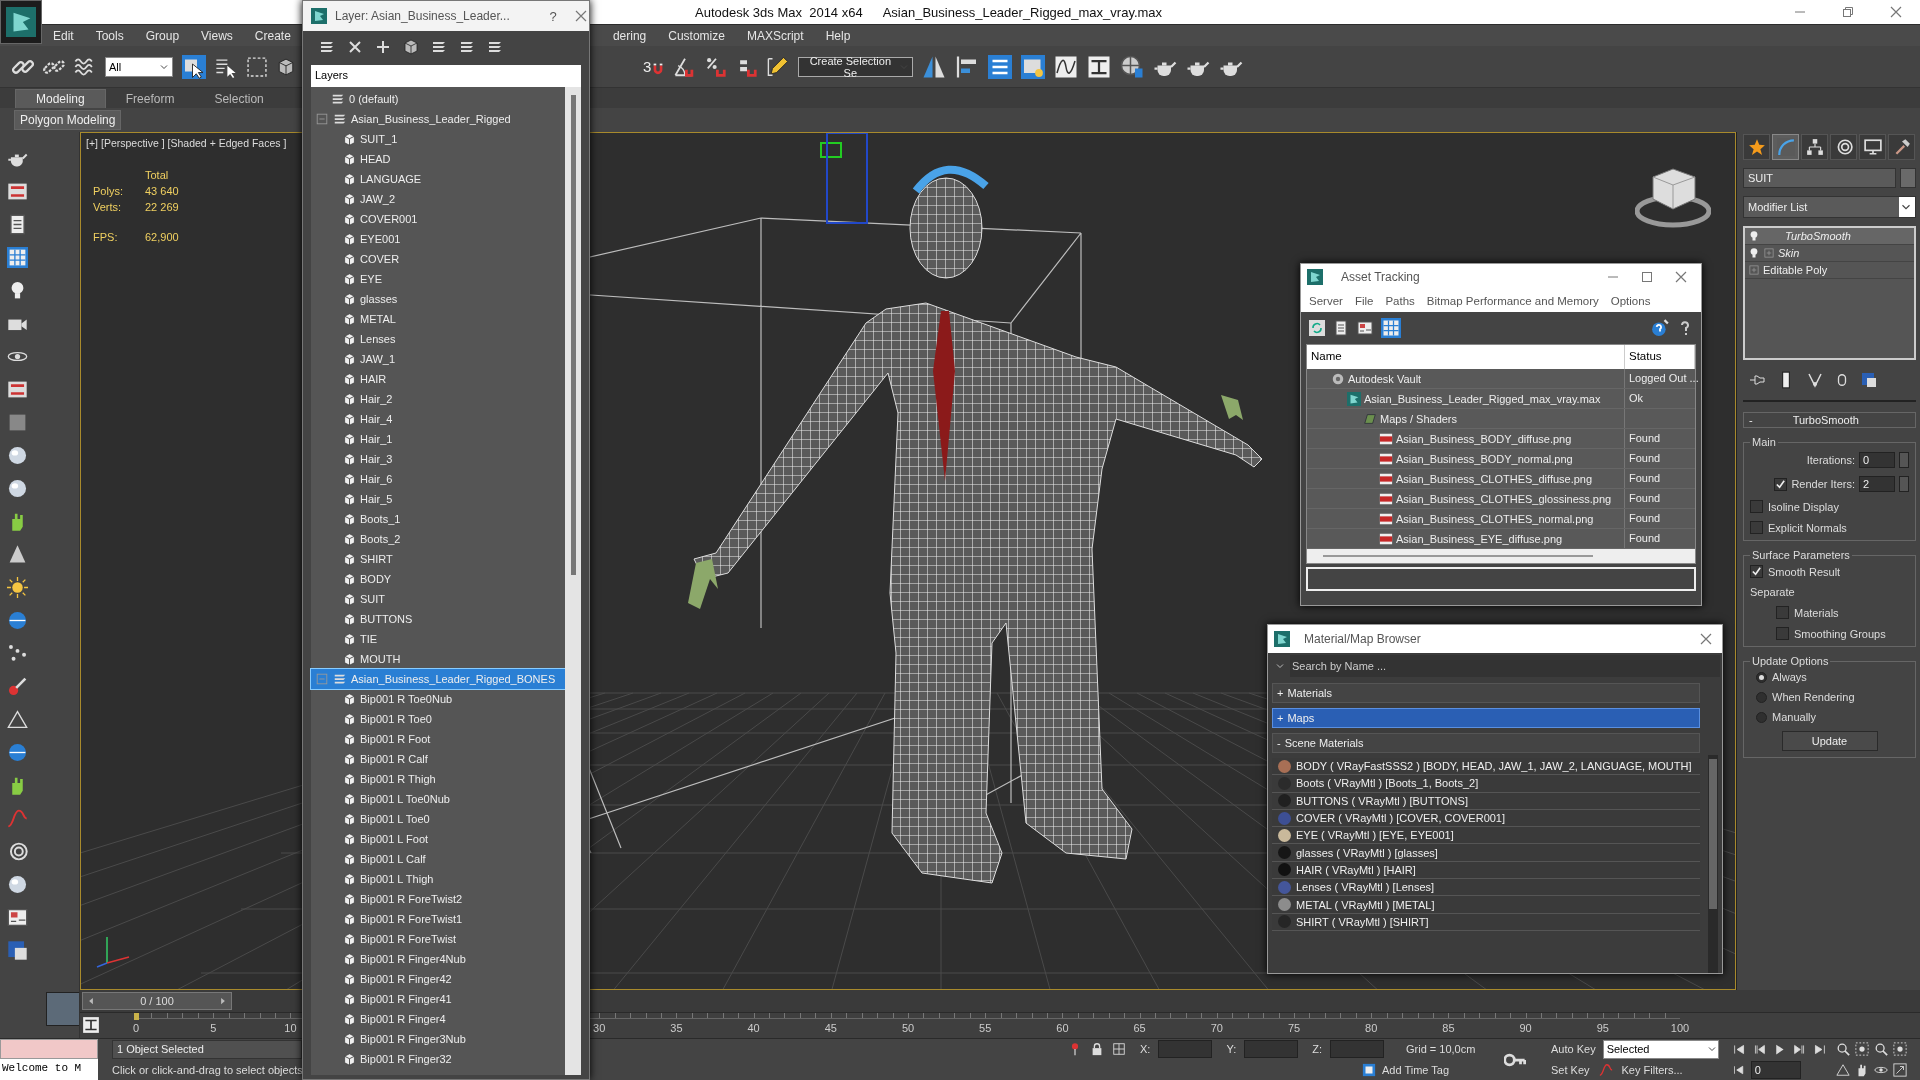 This screenshot has height=1080, width=1920. Describe the element at coordinates (438, 979) in the screenshot. I see `object-row: Bip001 R Finger42` at that location.